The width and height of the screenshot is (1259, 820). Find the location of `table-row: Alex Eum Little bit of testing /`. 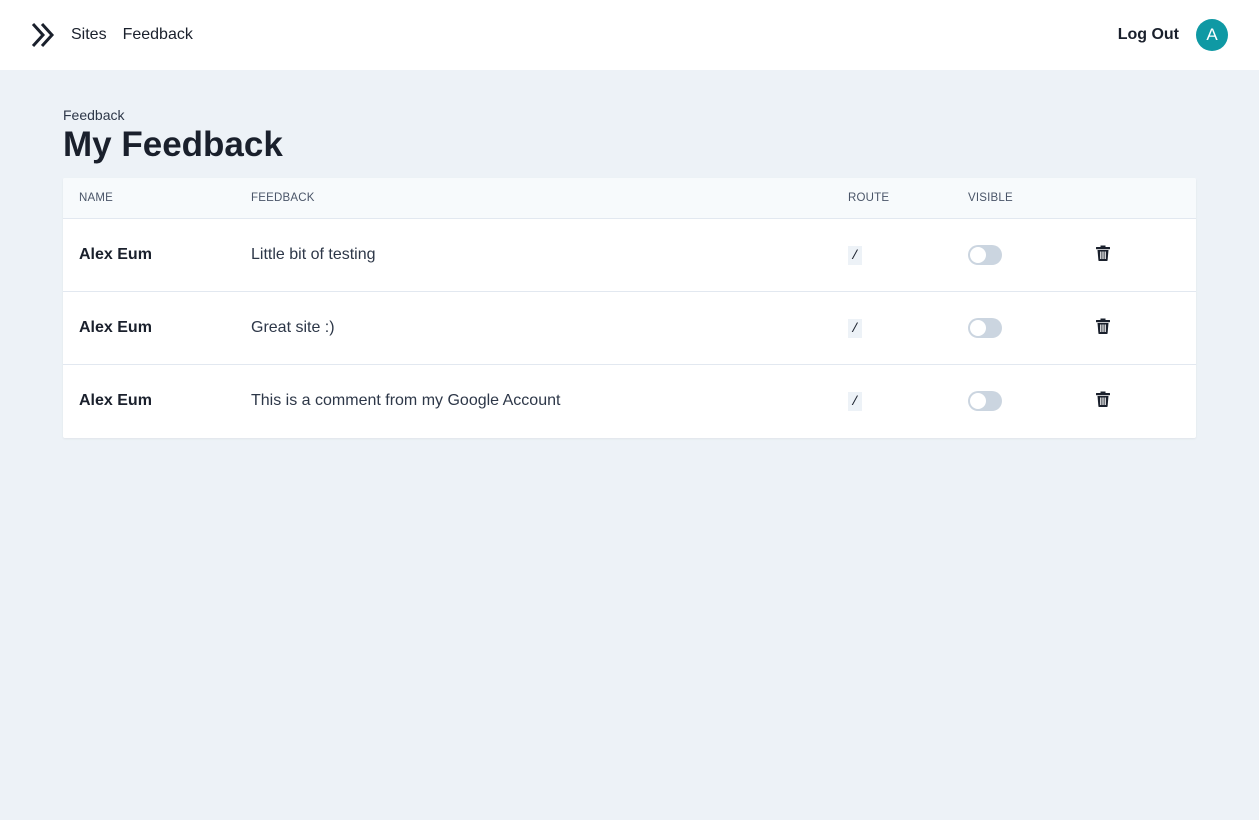

table-row: Alex Eum Little bit of testing / is located at coordinates (629, 255).